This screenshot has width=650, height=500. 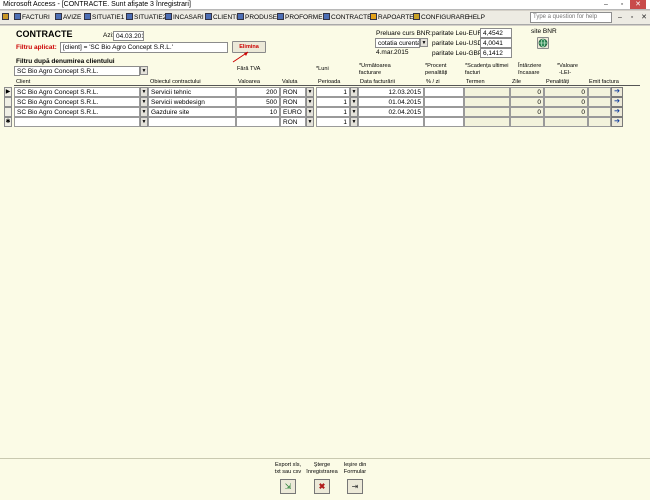 I want to click on row-2-selector, so click(x=8, y=102).